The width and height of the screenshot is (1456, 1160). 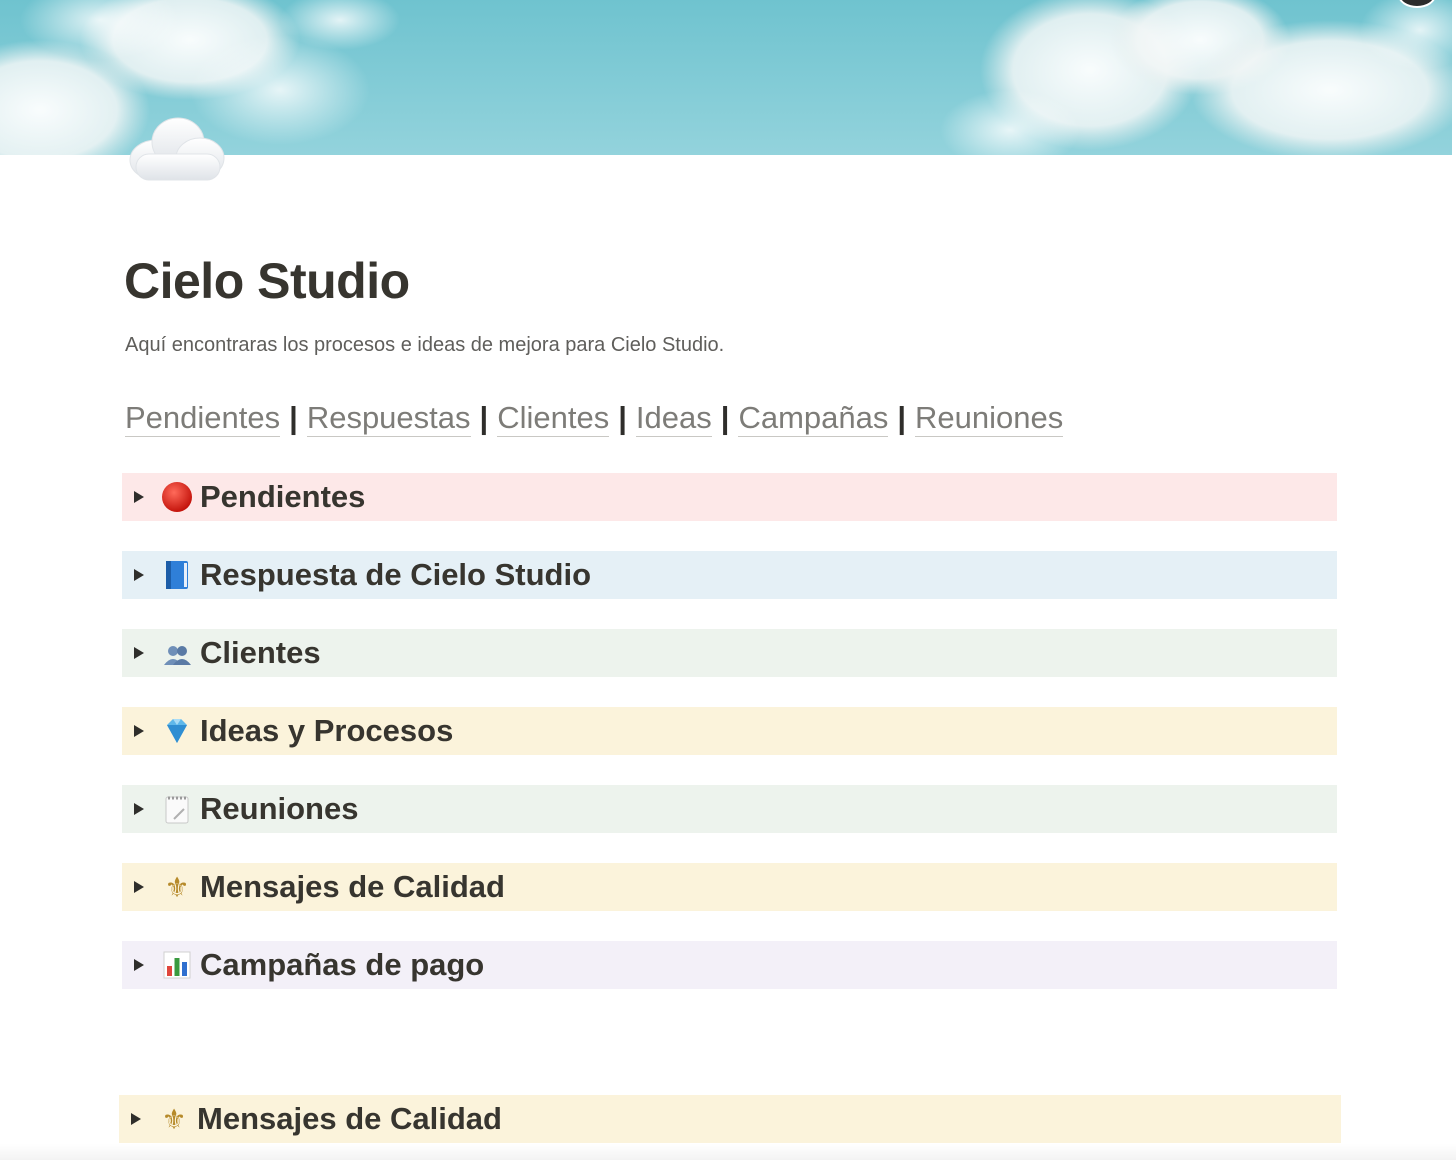 What do you see at coordinates (177, 653) in the screenshot?
I see `people-icon` at bounding box center [177, 653].